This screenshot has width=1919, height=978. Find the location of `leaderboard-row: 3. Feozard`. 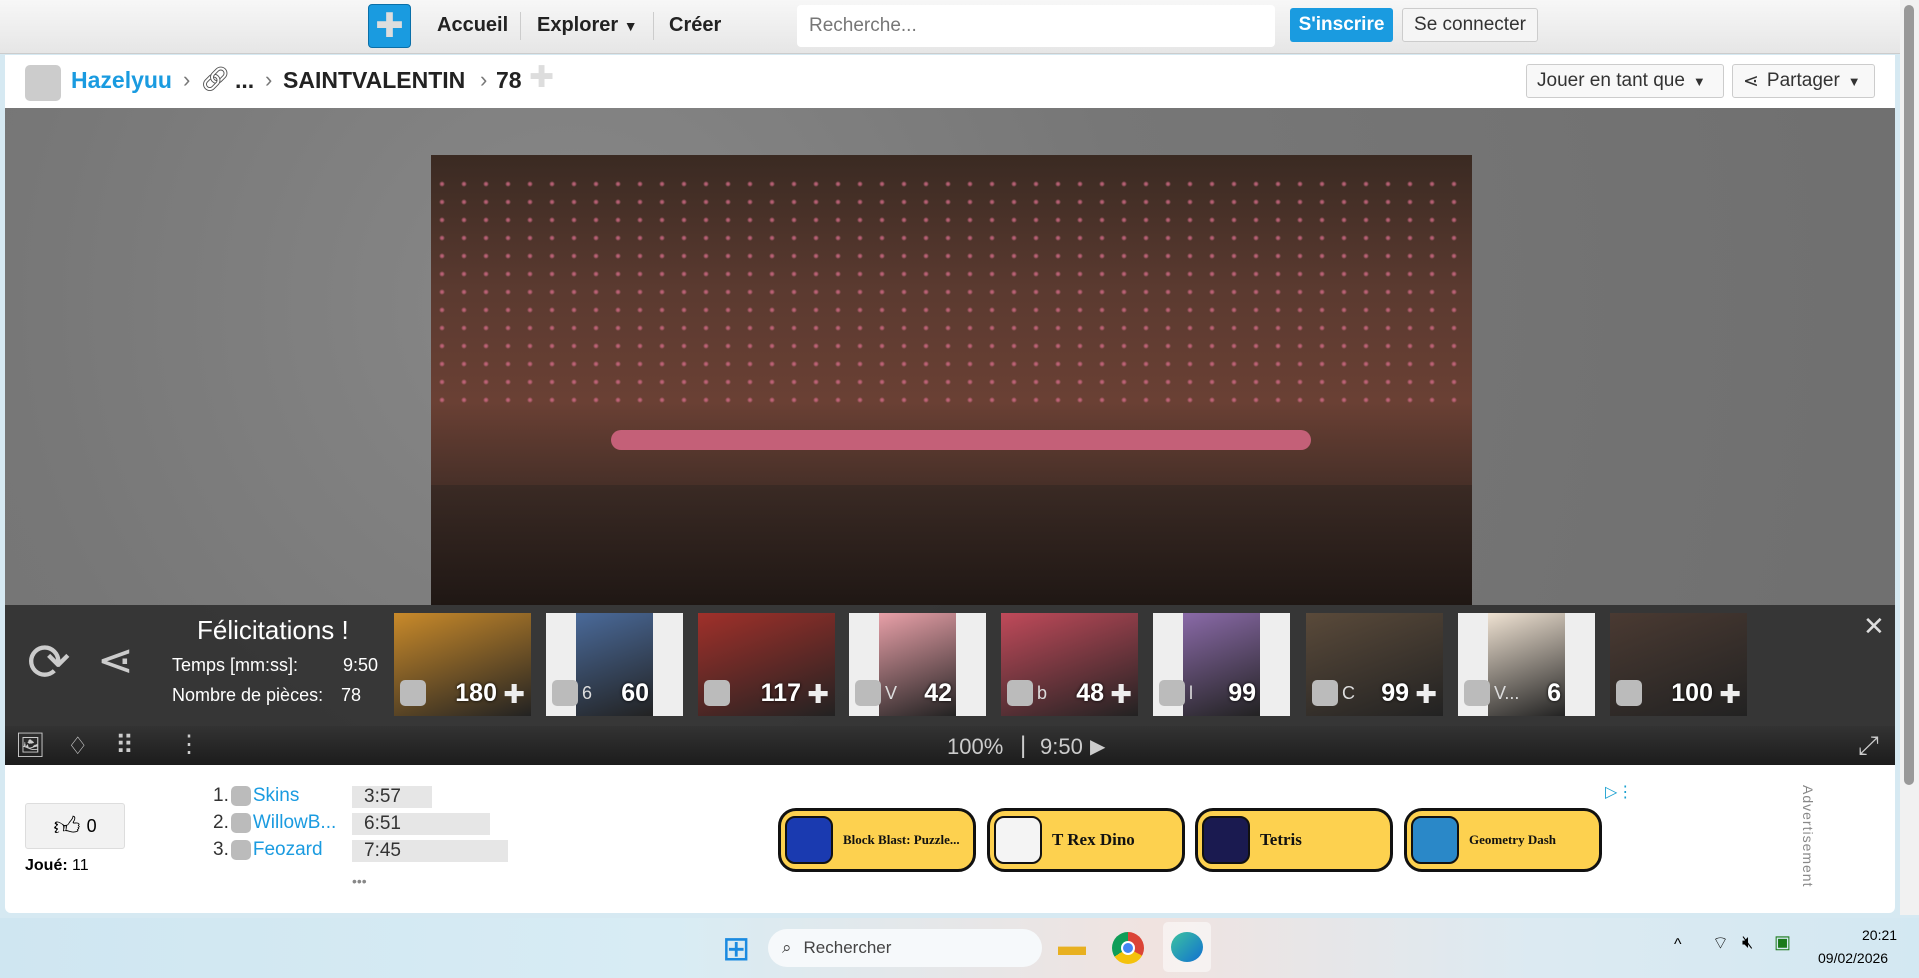

leaderboard-row: 3. Feozard is located at coordinates (268, 850).